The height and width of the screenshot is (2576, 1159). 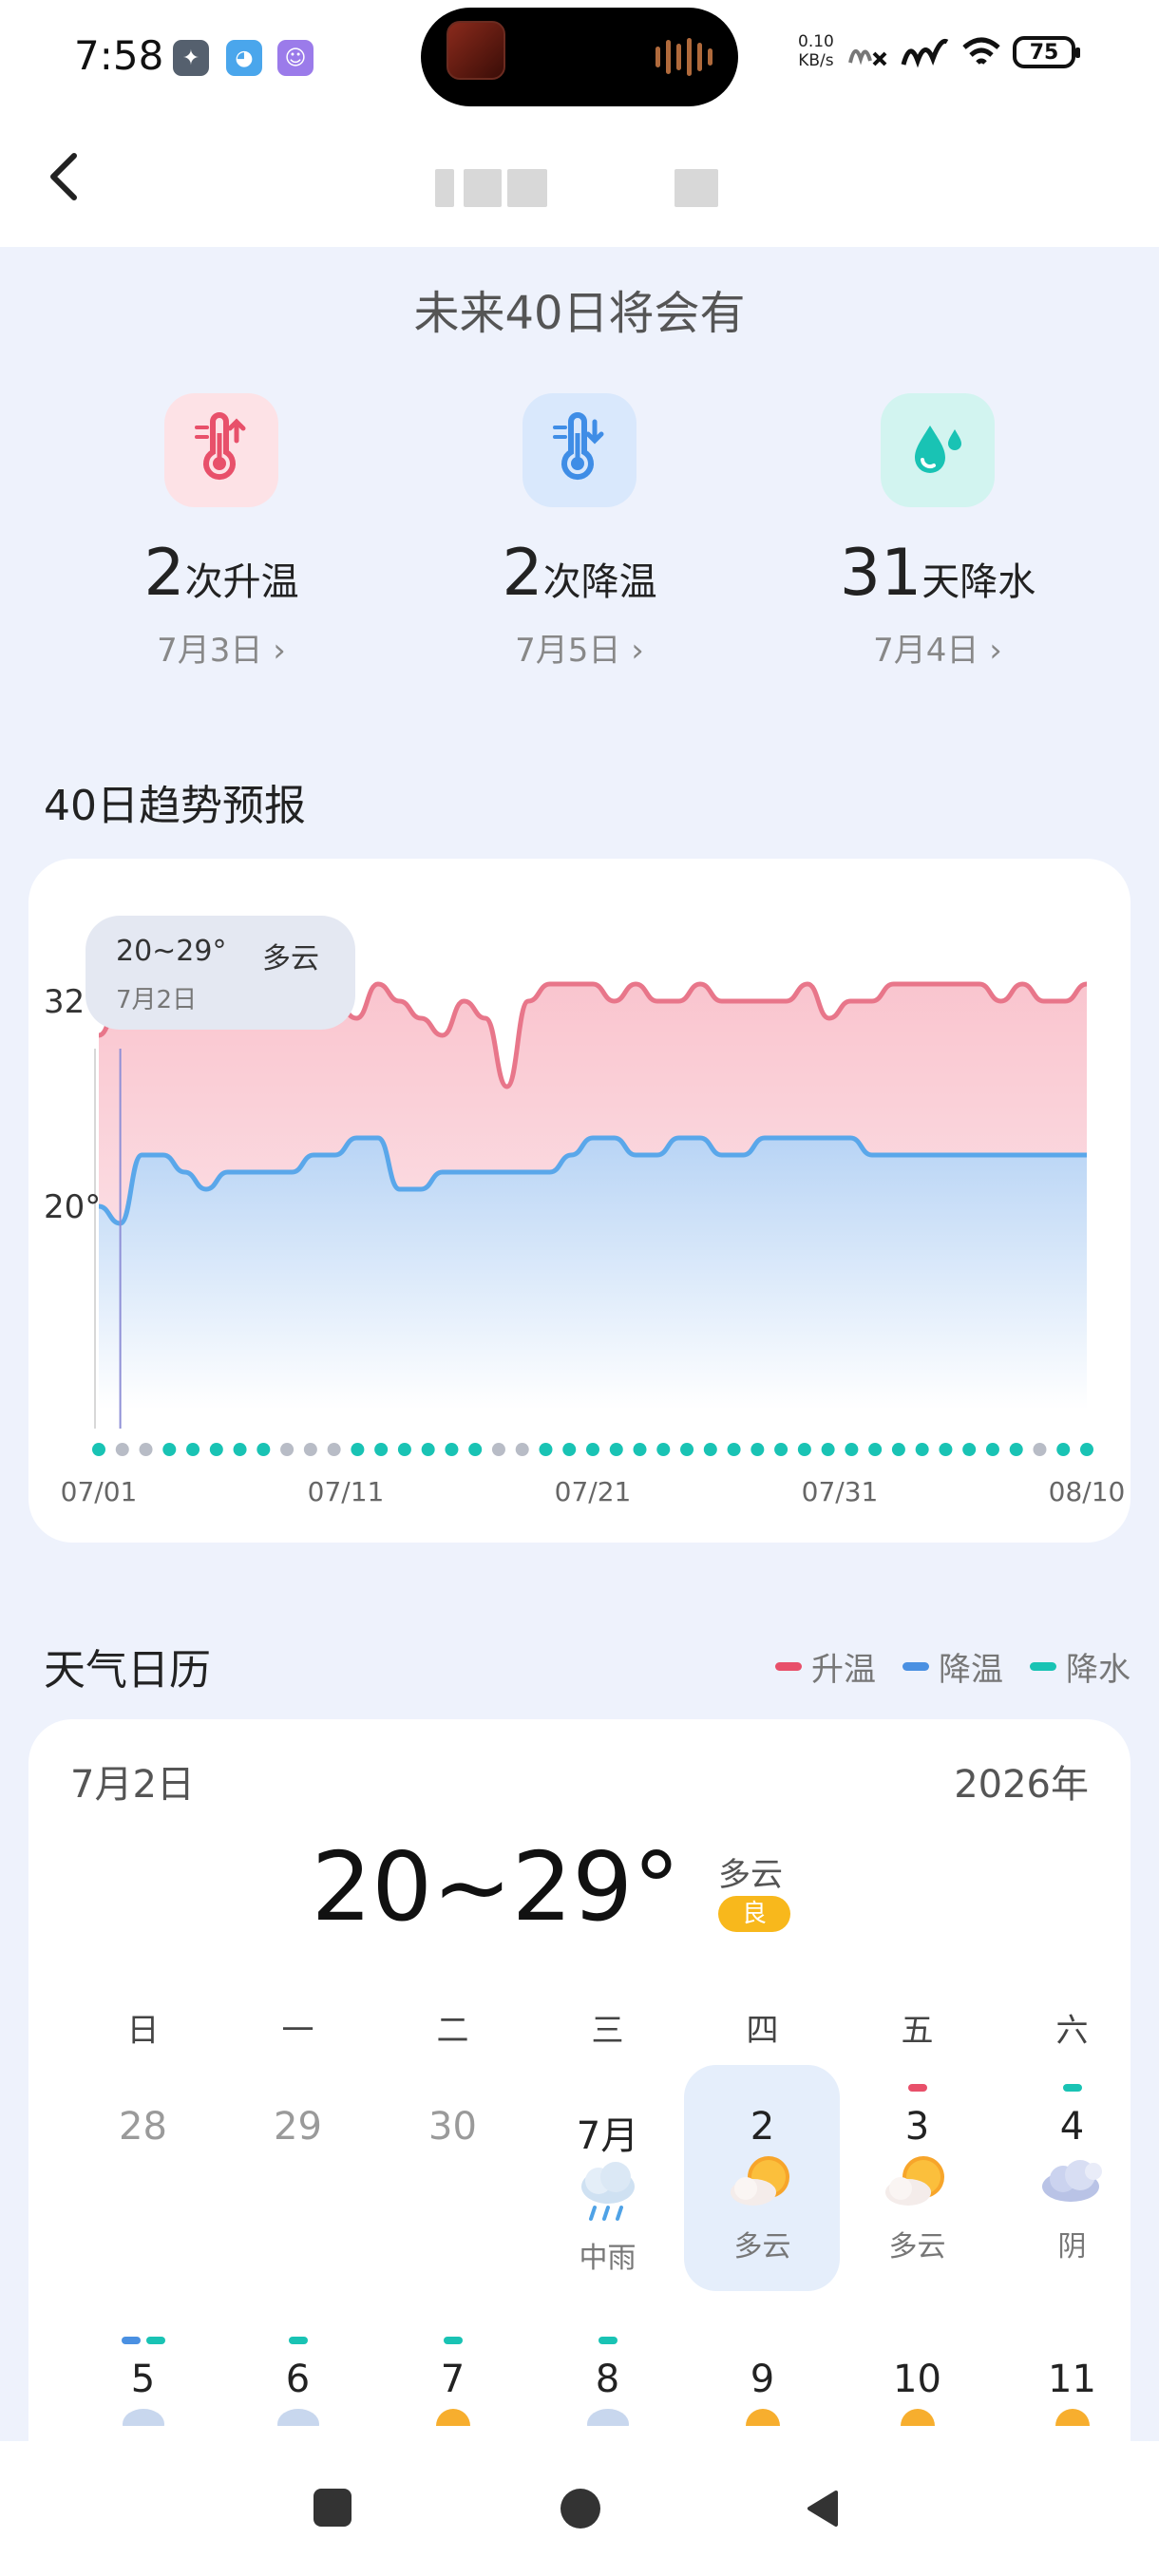 I want to click on chevron-left-icon, so click(x=63, y=176).